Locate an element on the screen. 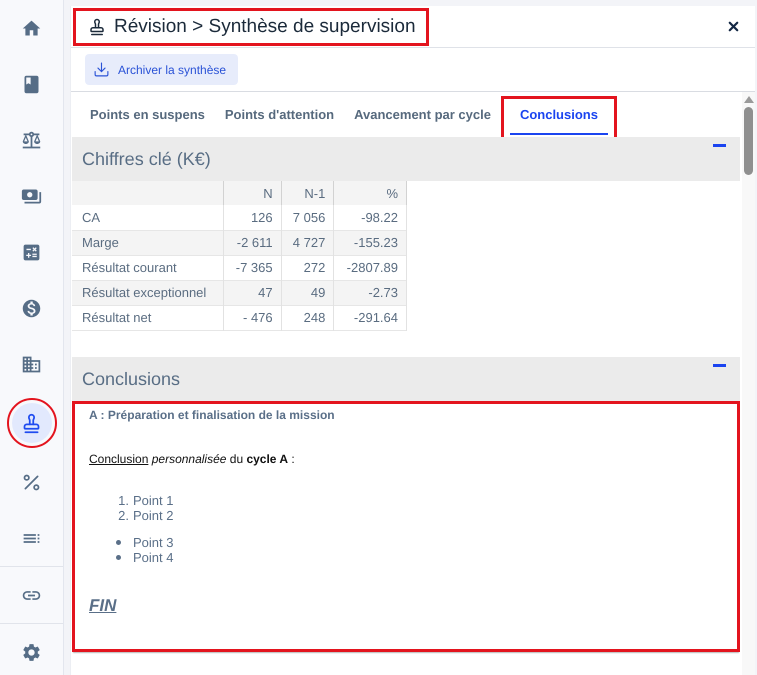 The height and width of the screenshot is (675, 757). table-cell: 248 is located at coordinates (307, 317).